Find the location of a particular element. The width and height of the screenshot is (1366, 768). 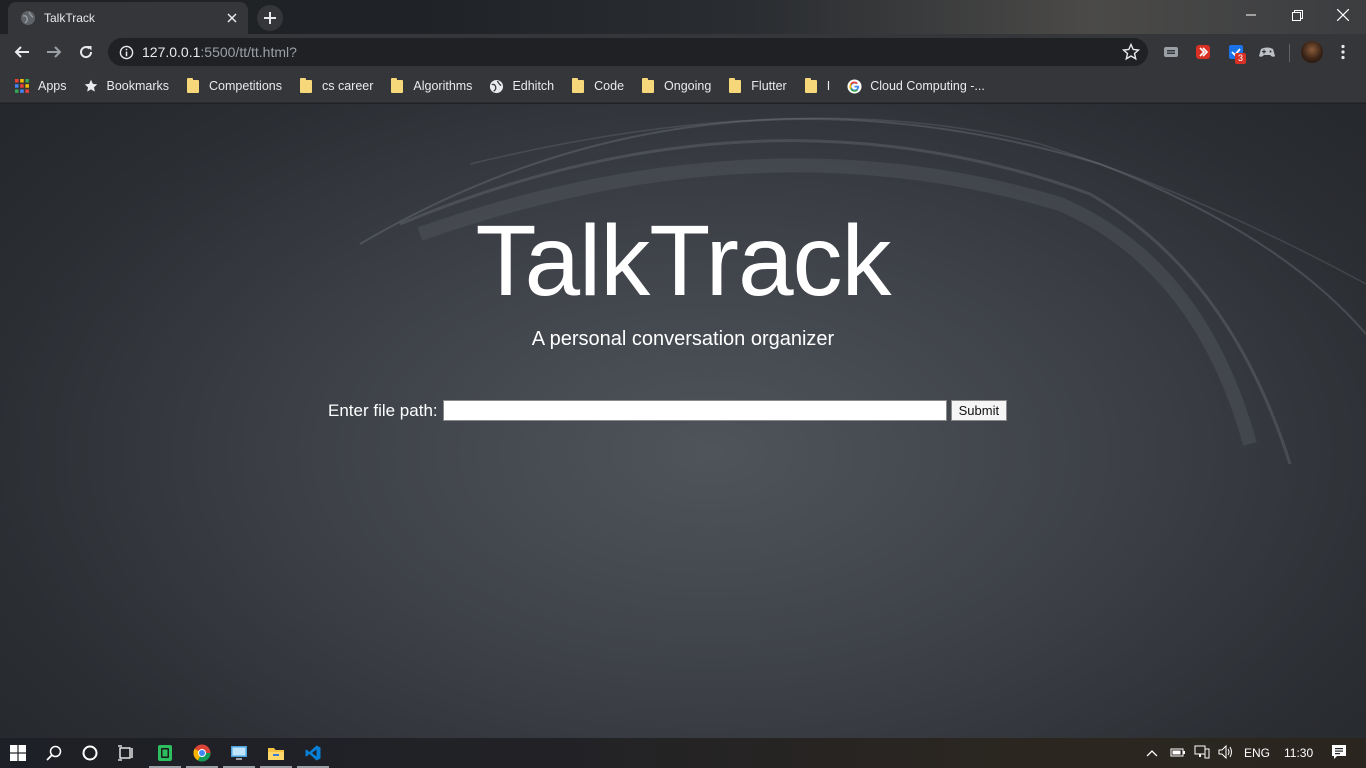

bookmark-label: cs career is located at coordinates (347, 86).